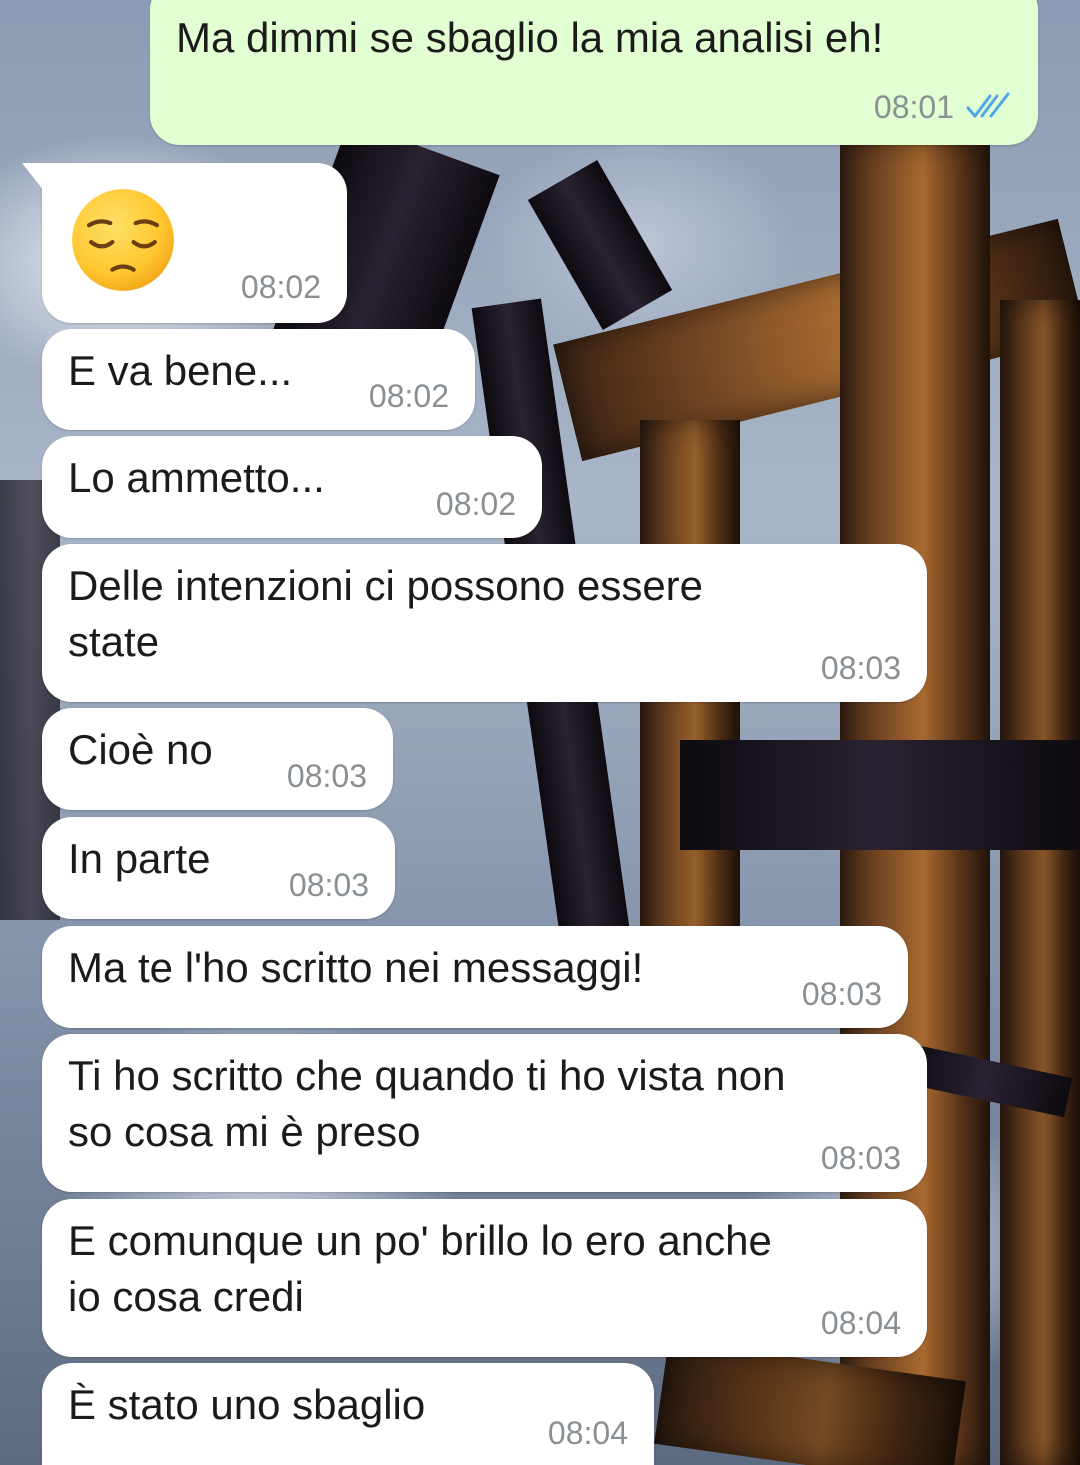 The width and height of the screenshot is (1080, 1465). What do you see at coordinates (218, 868) in the screenshot?
I see `incoming-message: In parte 08:03` at bounding box center [218, 868].